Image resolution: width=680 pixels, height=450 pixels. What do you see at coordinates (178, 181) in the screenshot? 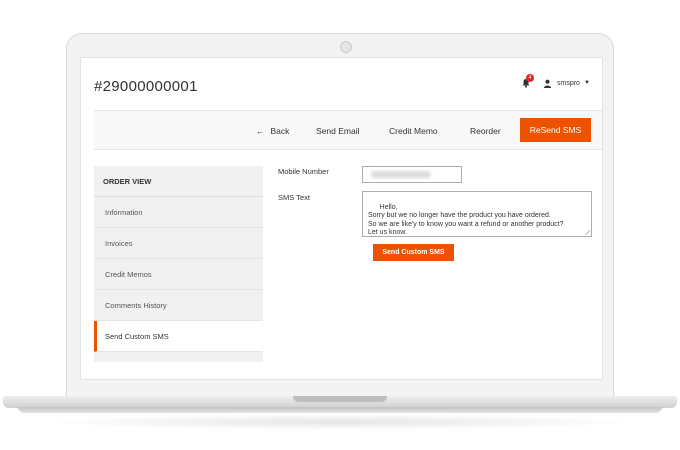
I see `sidebar-title: ORDER VIEW` at bounding box center [178, 181].